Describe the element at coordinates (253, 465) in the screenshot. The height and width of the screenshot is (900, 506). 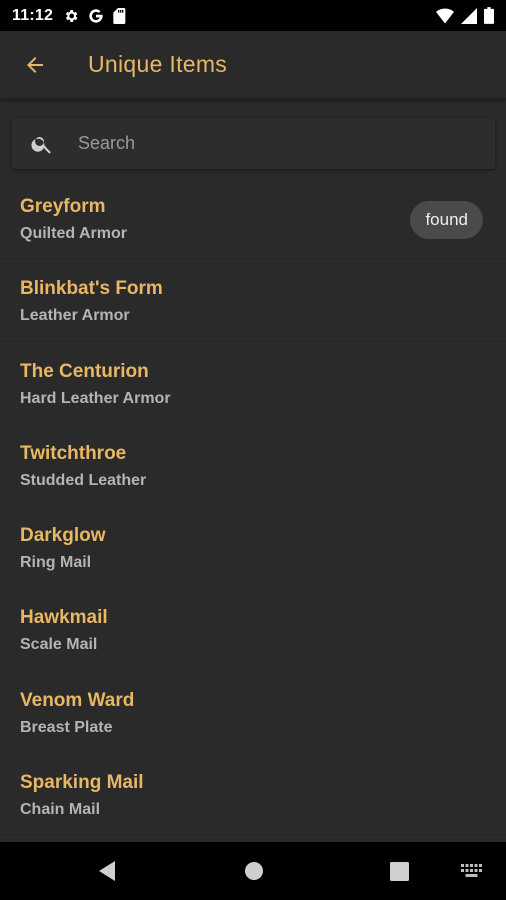
I see `list-item: Twitchthroe Studded Leather` at that location.